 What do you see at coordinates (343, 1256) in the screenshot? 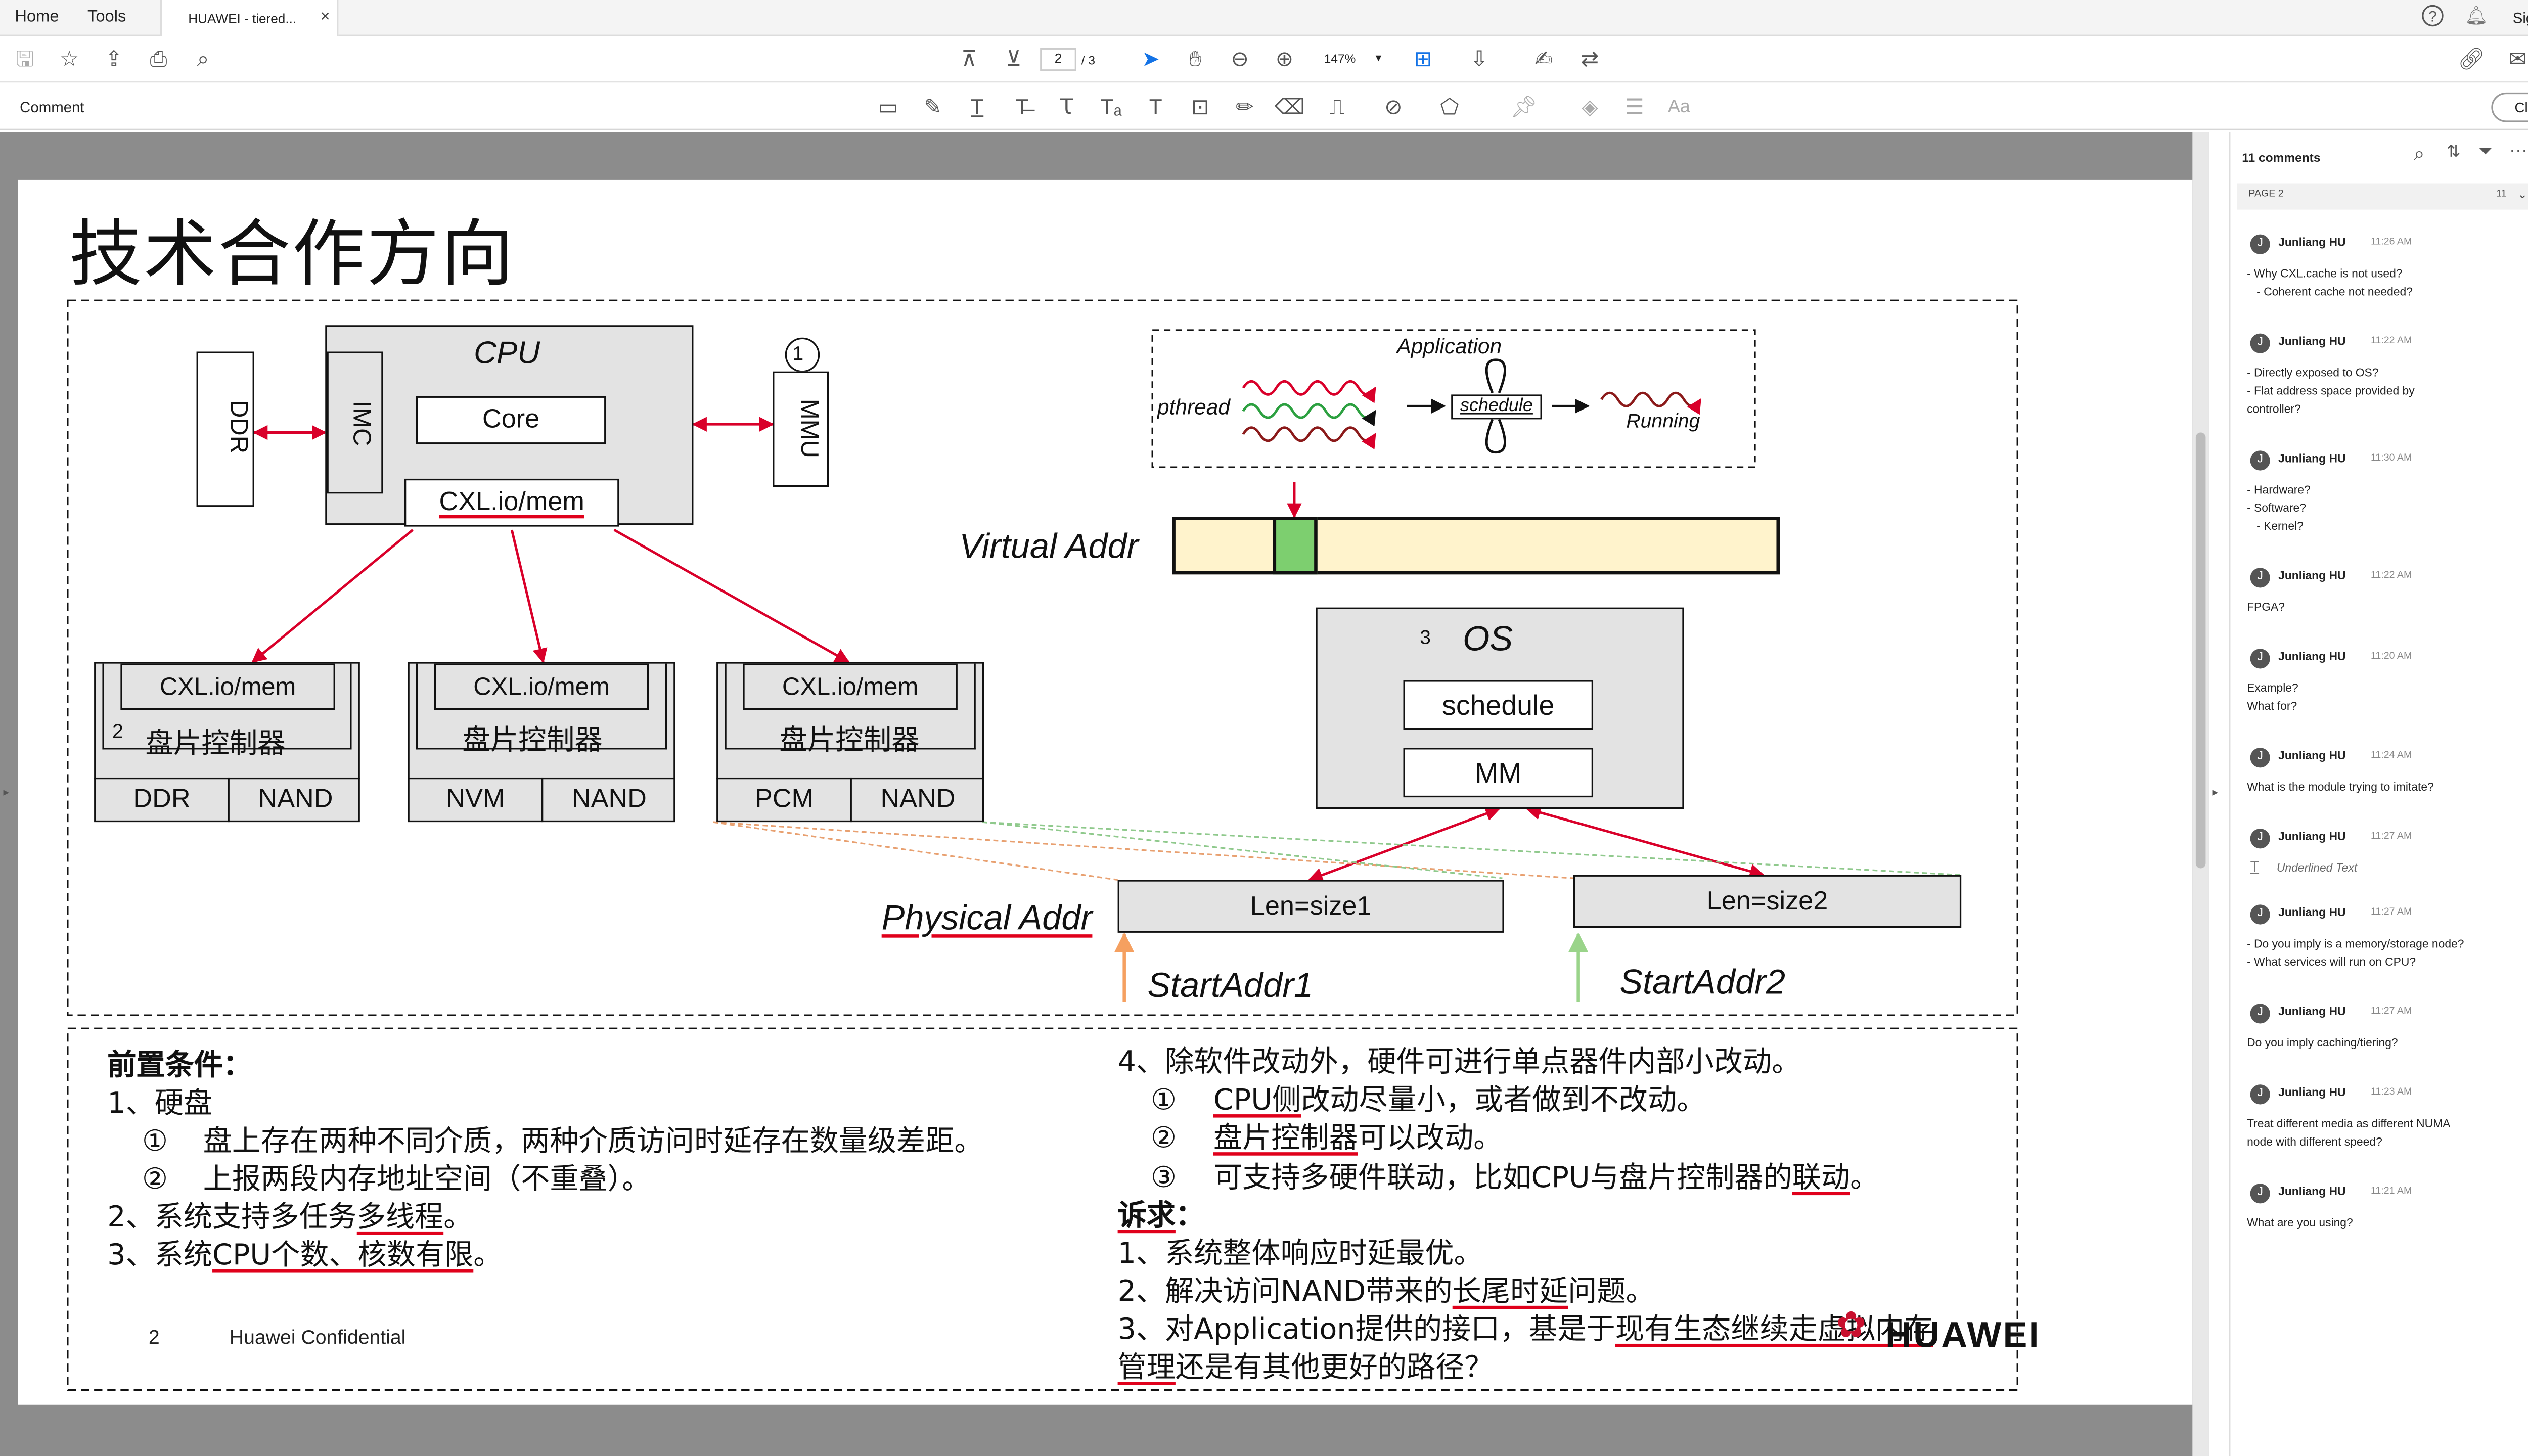
I see `precondition-3-underline: CPU个数、核数有限` at bounding box center [343, 1256].